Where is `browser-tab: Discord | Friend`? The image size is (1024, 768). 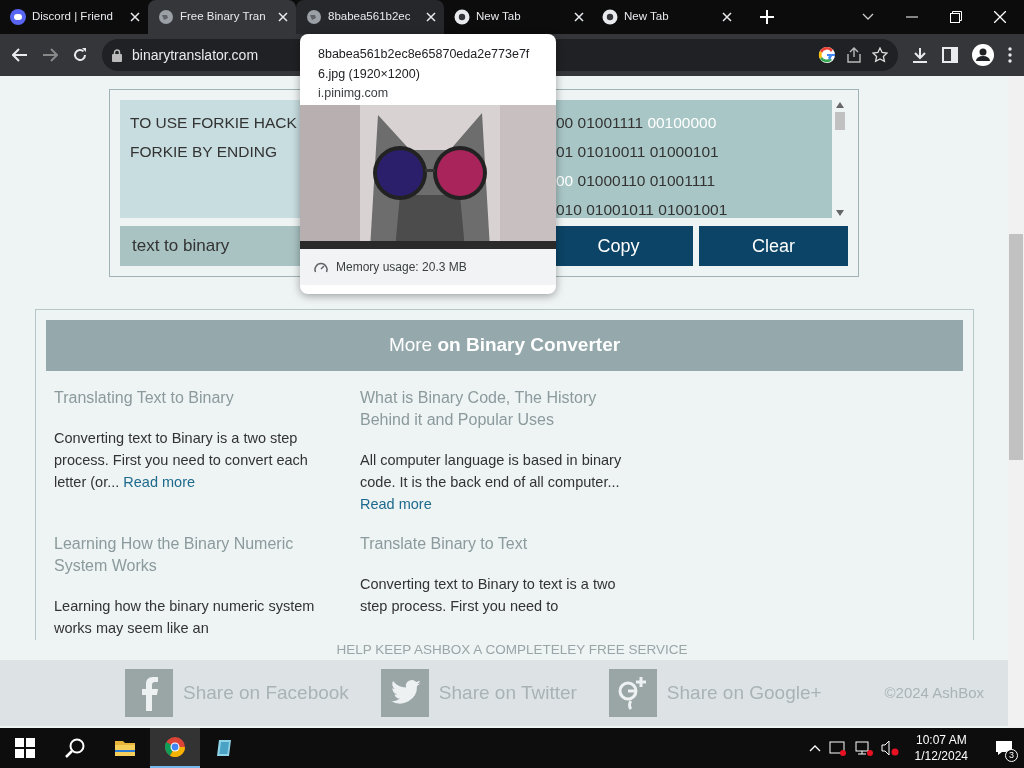
browser-tab: Discord | Friend is located at coordinates (74, 17).